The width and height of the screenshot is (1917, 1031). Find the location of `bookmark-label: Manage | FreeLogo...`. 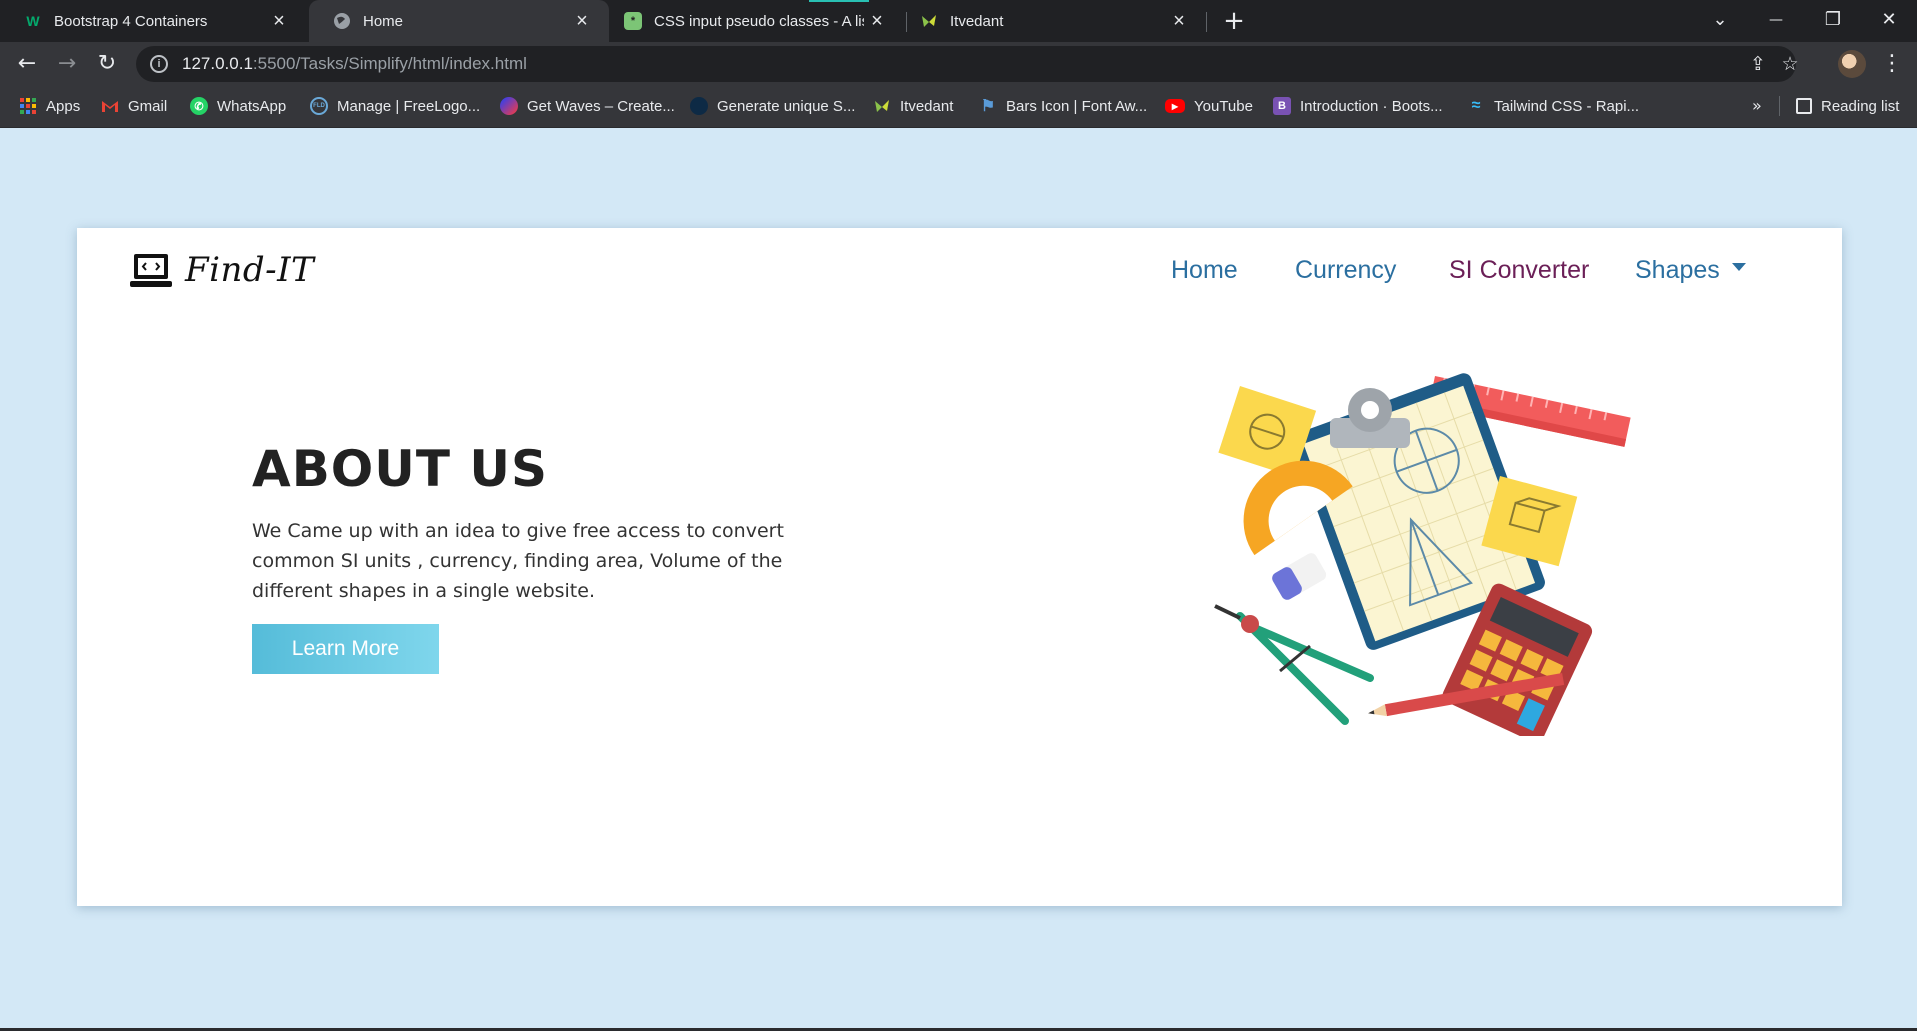

bookmark-label: Manage | FreeLogo... is located at coordinates (409, 106).